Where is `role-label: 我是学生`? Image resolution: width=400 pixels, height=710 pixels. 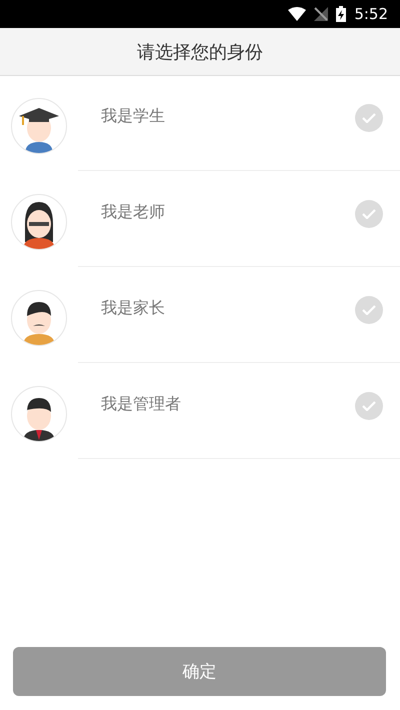 role-label: 我是学生 is located at coordinates (228, 116).